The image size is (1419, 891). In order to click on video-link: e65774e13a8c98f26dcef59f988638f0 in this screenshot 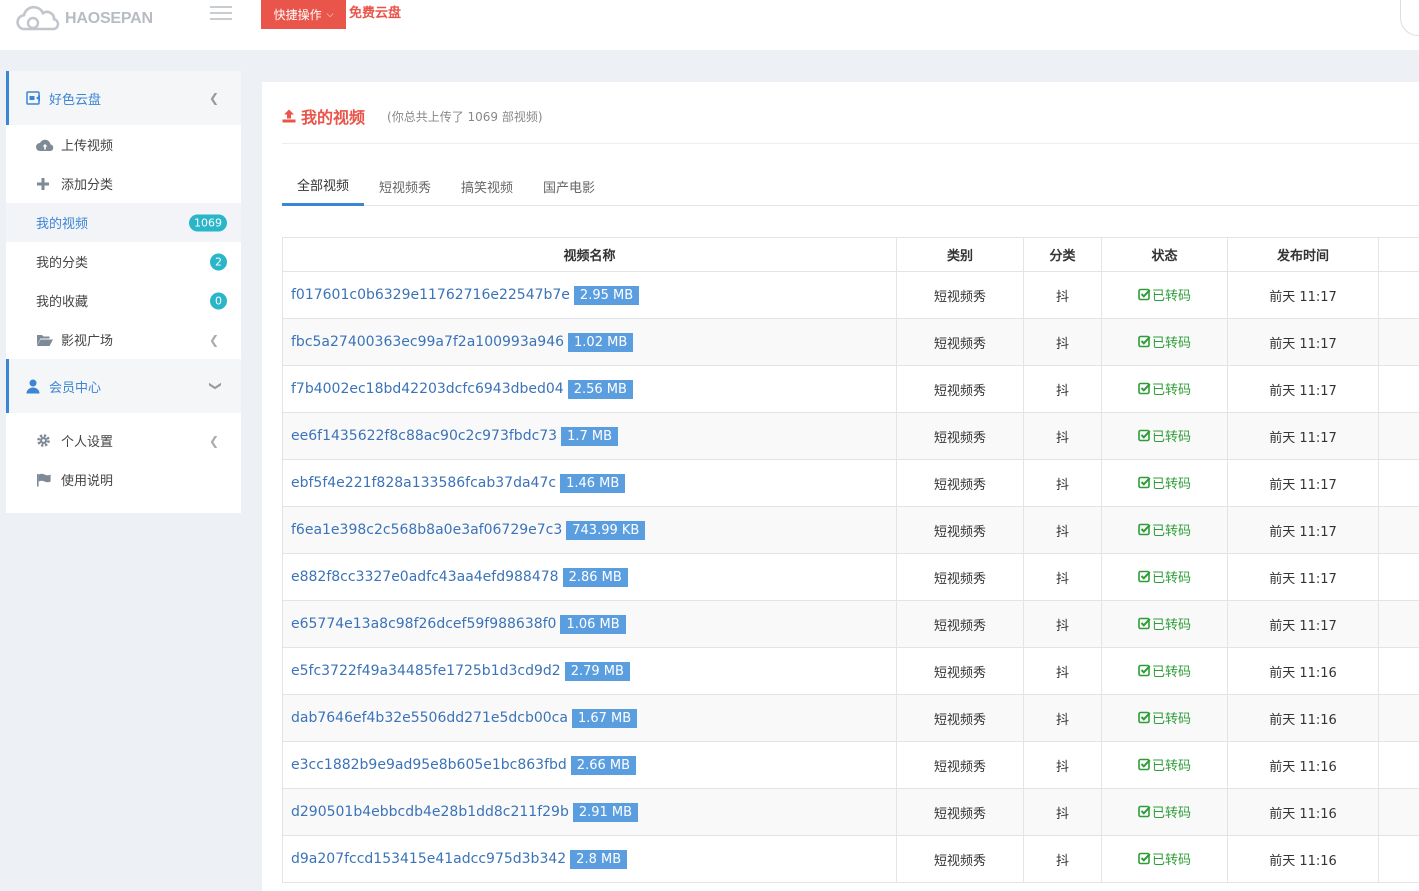, I will do `click(423, 624)`.